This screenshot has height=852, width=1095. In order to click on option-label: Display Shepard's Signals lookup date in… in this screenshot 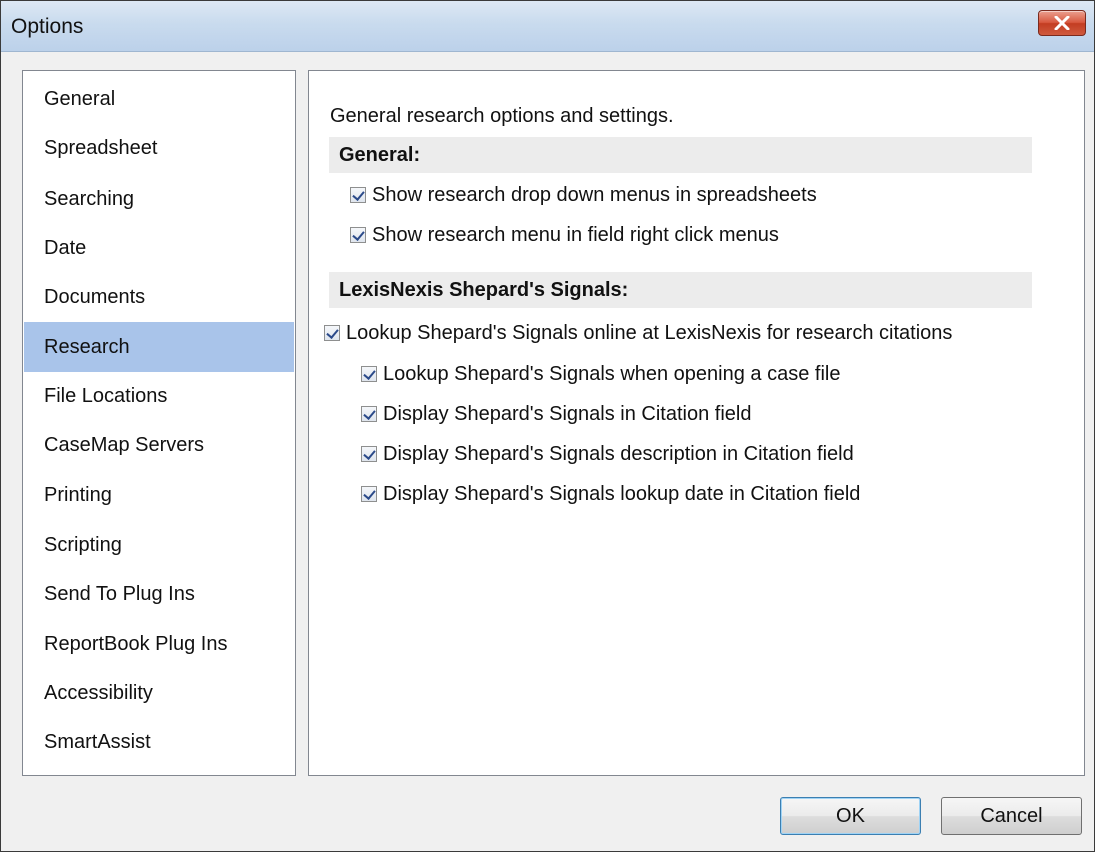, I will do `click(622, 493)`.